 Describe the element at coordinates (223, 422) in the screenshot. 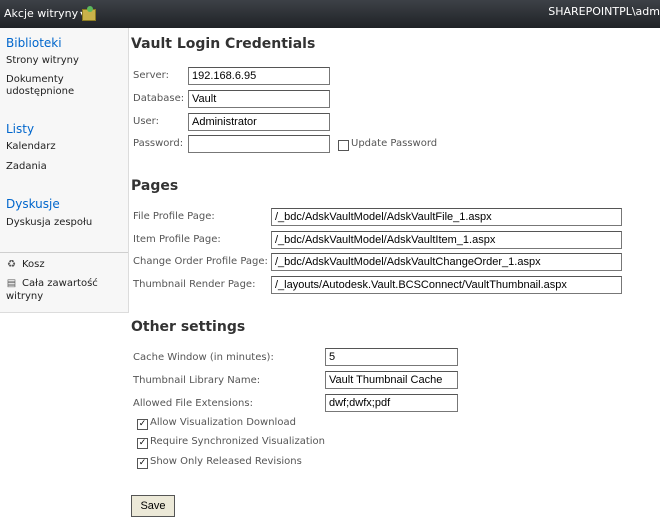

I see `allow-visualization-label: Allow Visualization Download` at that location.